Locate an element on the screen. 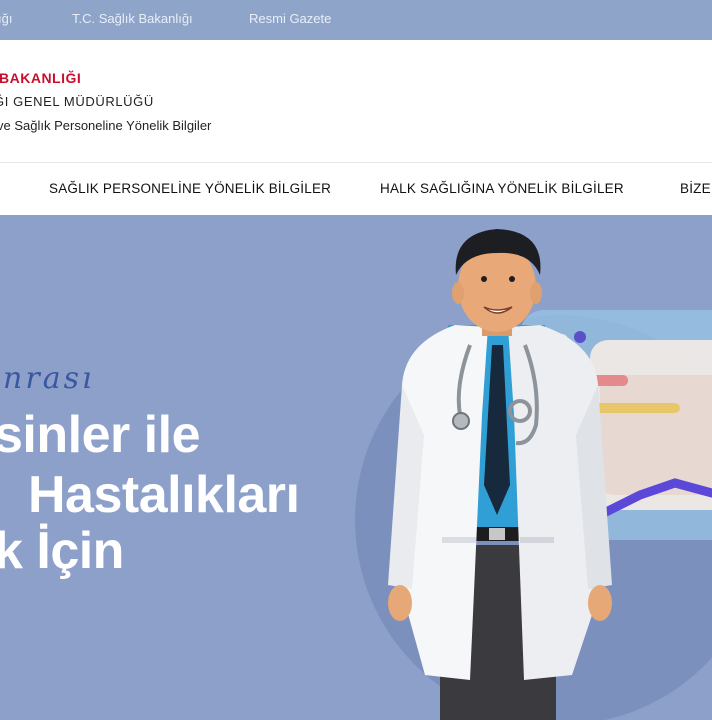 The width and height of the screenshot is (712, 720). hero-headline-line-3: k İçin is located at coordinates (62, 551).